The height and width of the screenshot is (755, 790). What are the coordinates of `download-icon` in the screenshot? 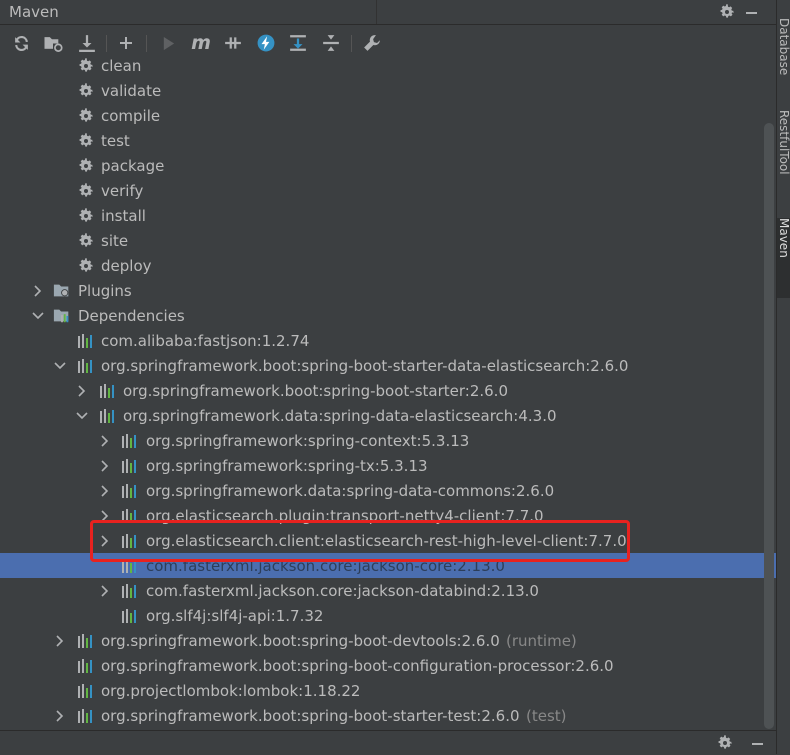 It's located at (87, 43).